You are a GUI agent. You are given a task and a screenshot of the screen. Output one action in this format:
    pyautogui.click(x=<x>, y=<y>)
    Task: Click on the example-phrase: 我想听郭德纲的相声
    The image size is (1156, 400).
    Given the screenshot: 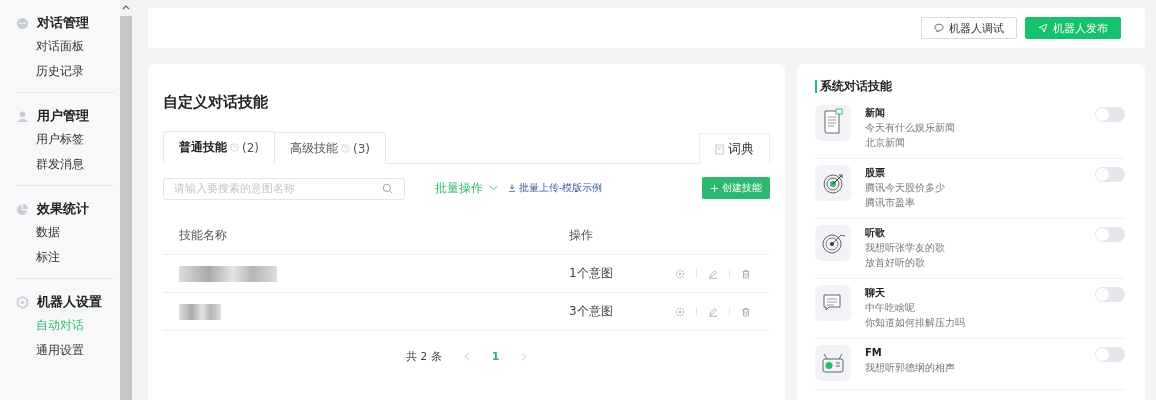 What is the action you would take?
    pyautogui.click(x=910, y=368)
    